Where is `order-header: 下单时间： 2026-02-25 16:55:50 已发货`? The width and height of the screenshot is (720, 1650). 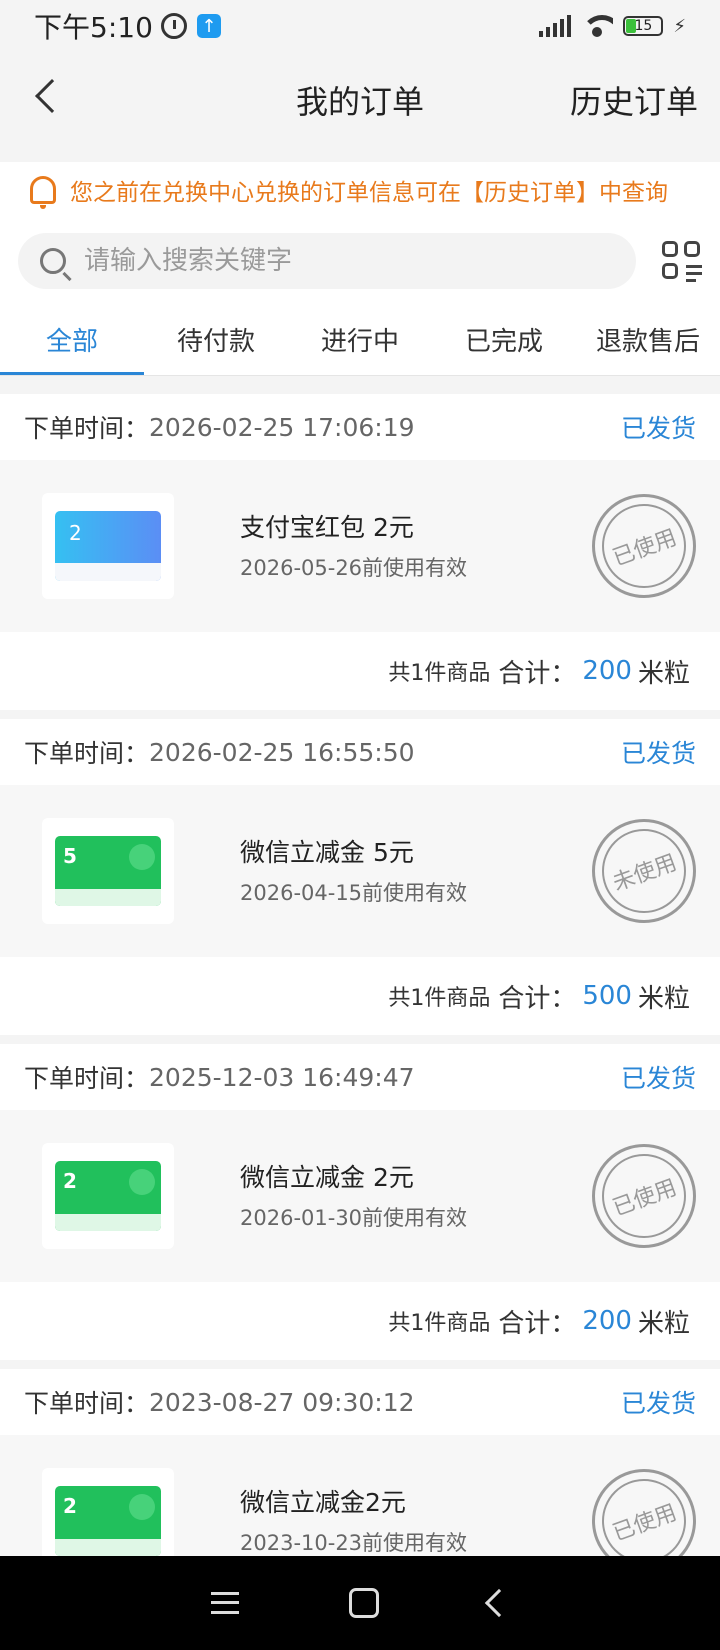 order-header: 下单时间： 2026-02-25 16:55:50 已发货 is located at coordinates (360, 752).